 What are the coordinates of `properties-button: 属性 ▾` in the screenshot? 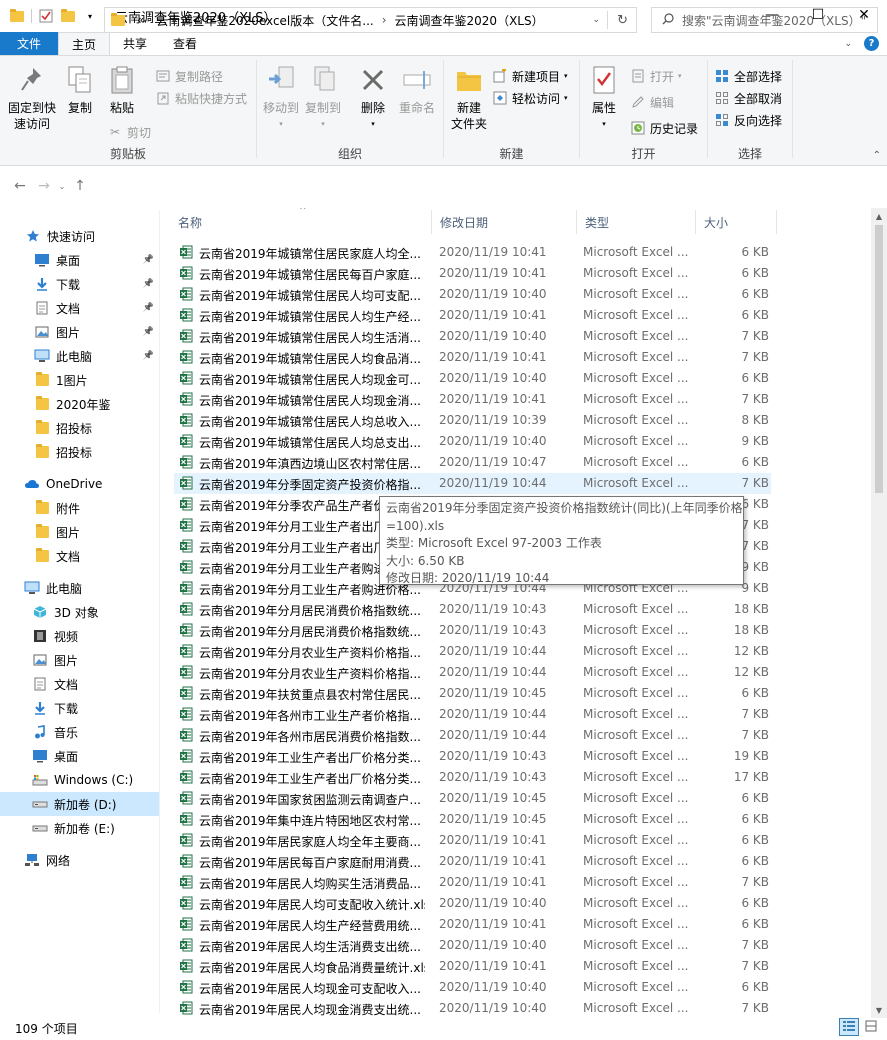 It's located at (604, 98).